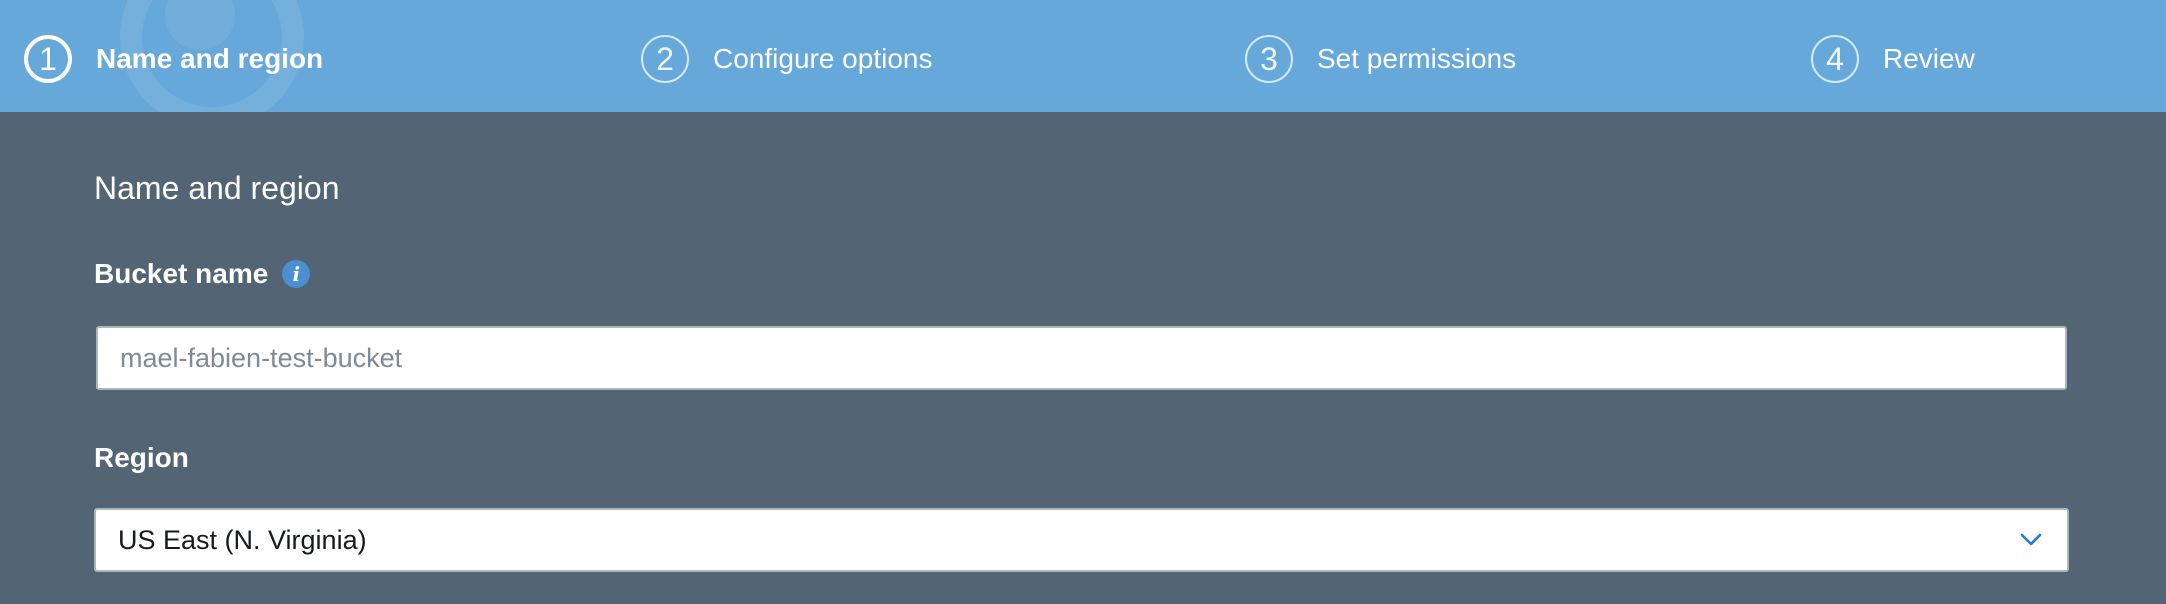 This screenshot has height=604, width=2166. What do you see at coordinates (823, 58) in the screenshot?
I see `step-label: Configure options` at bounding box center [823, 58].